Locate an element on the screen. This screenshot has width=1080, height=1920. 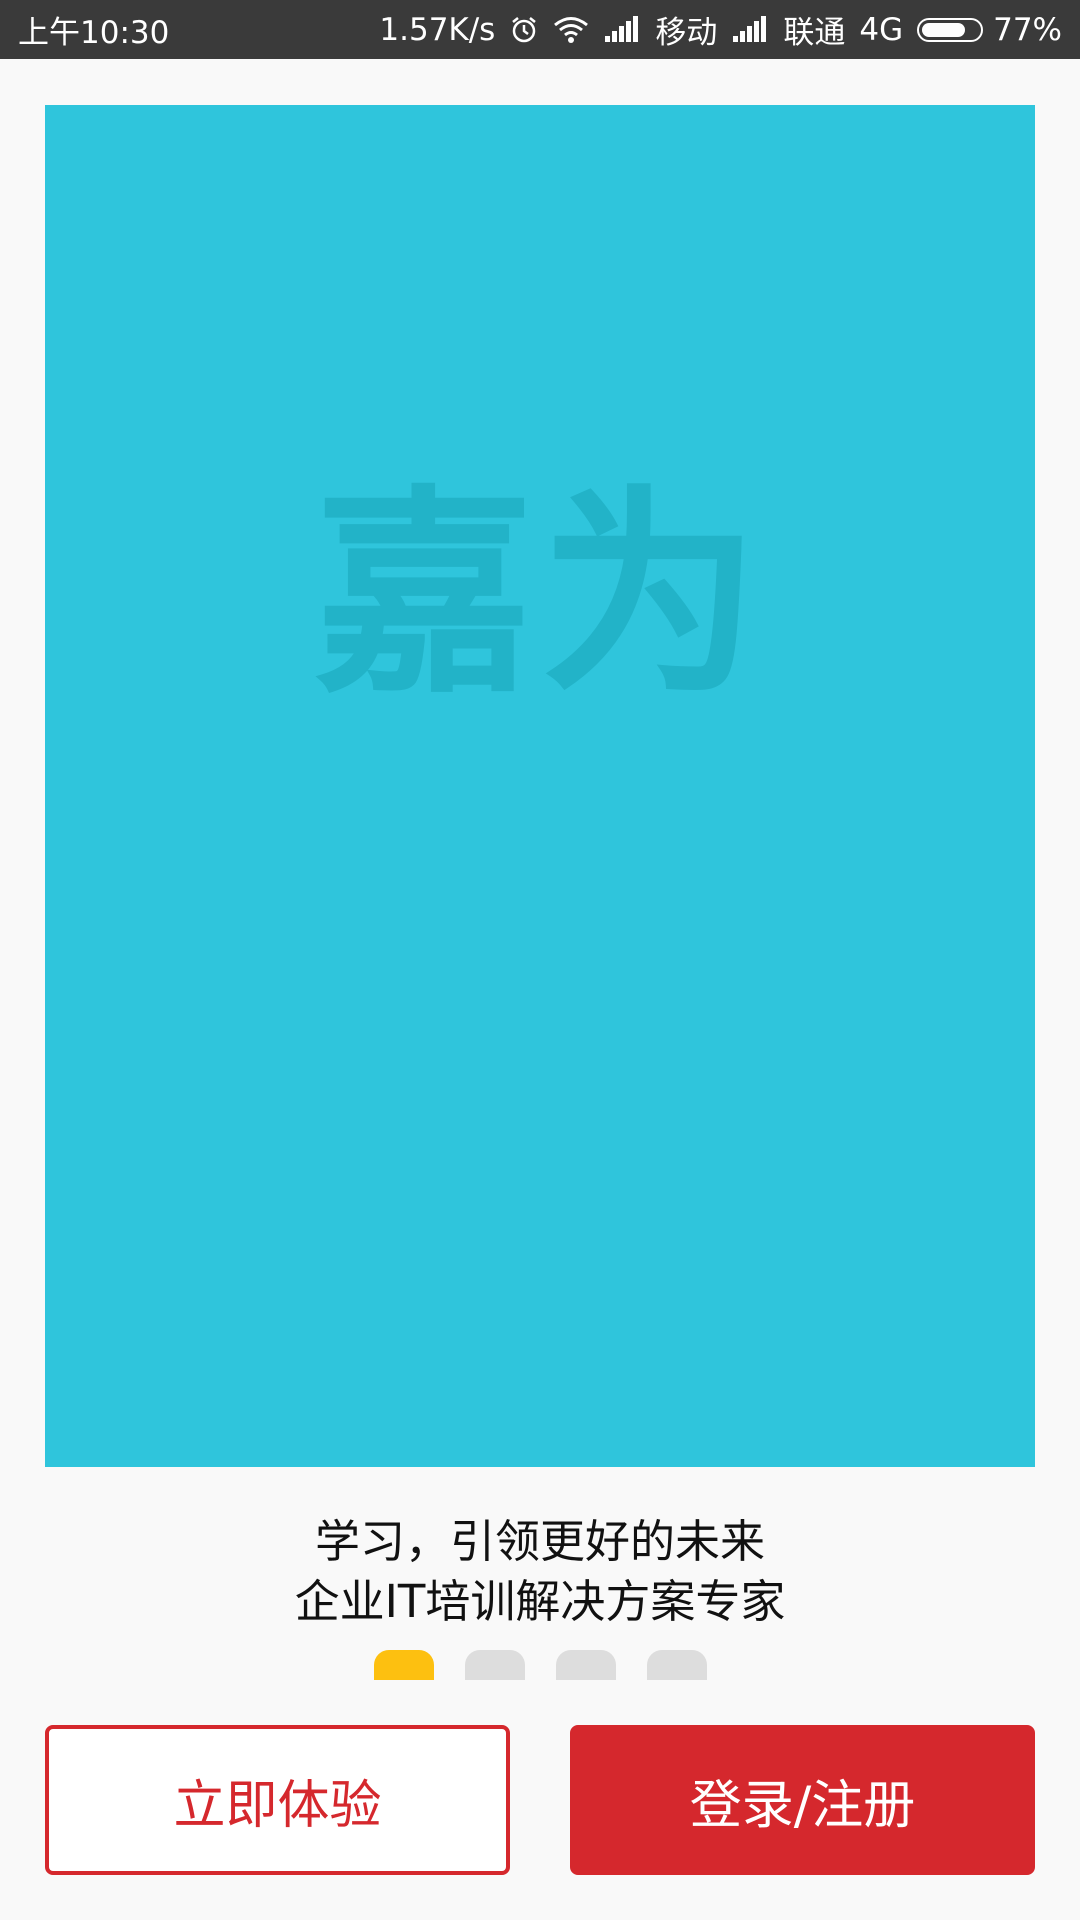
carrier-1: 移动 is located at coordinates (686, 33).